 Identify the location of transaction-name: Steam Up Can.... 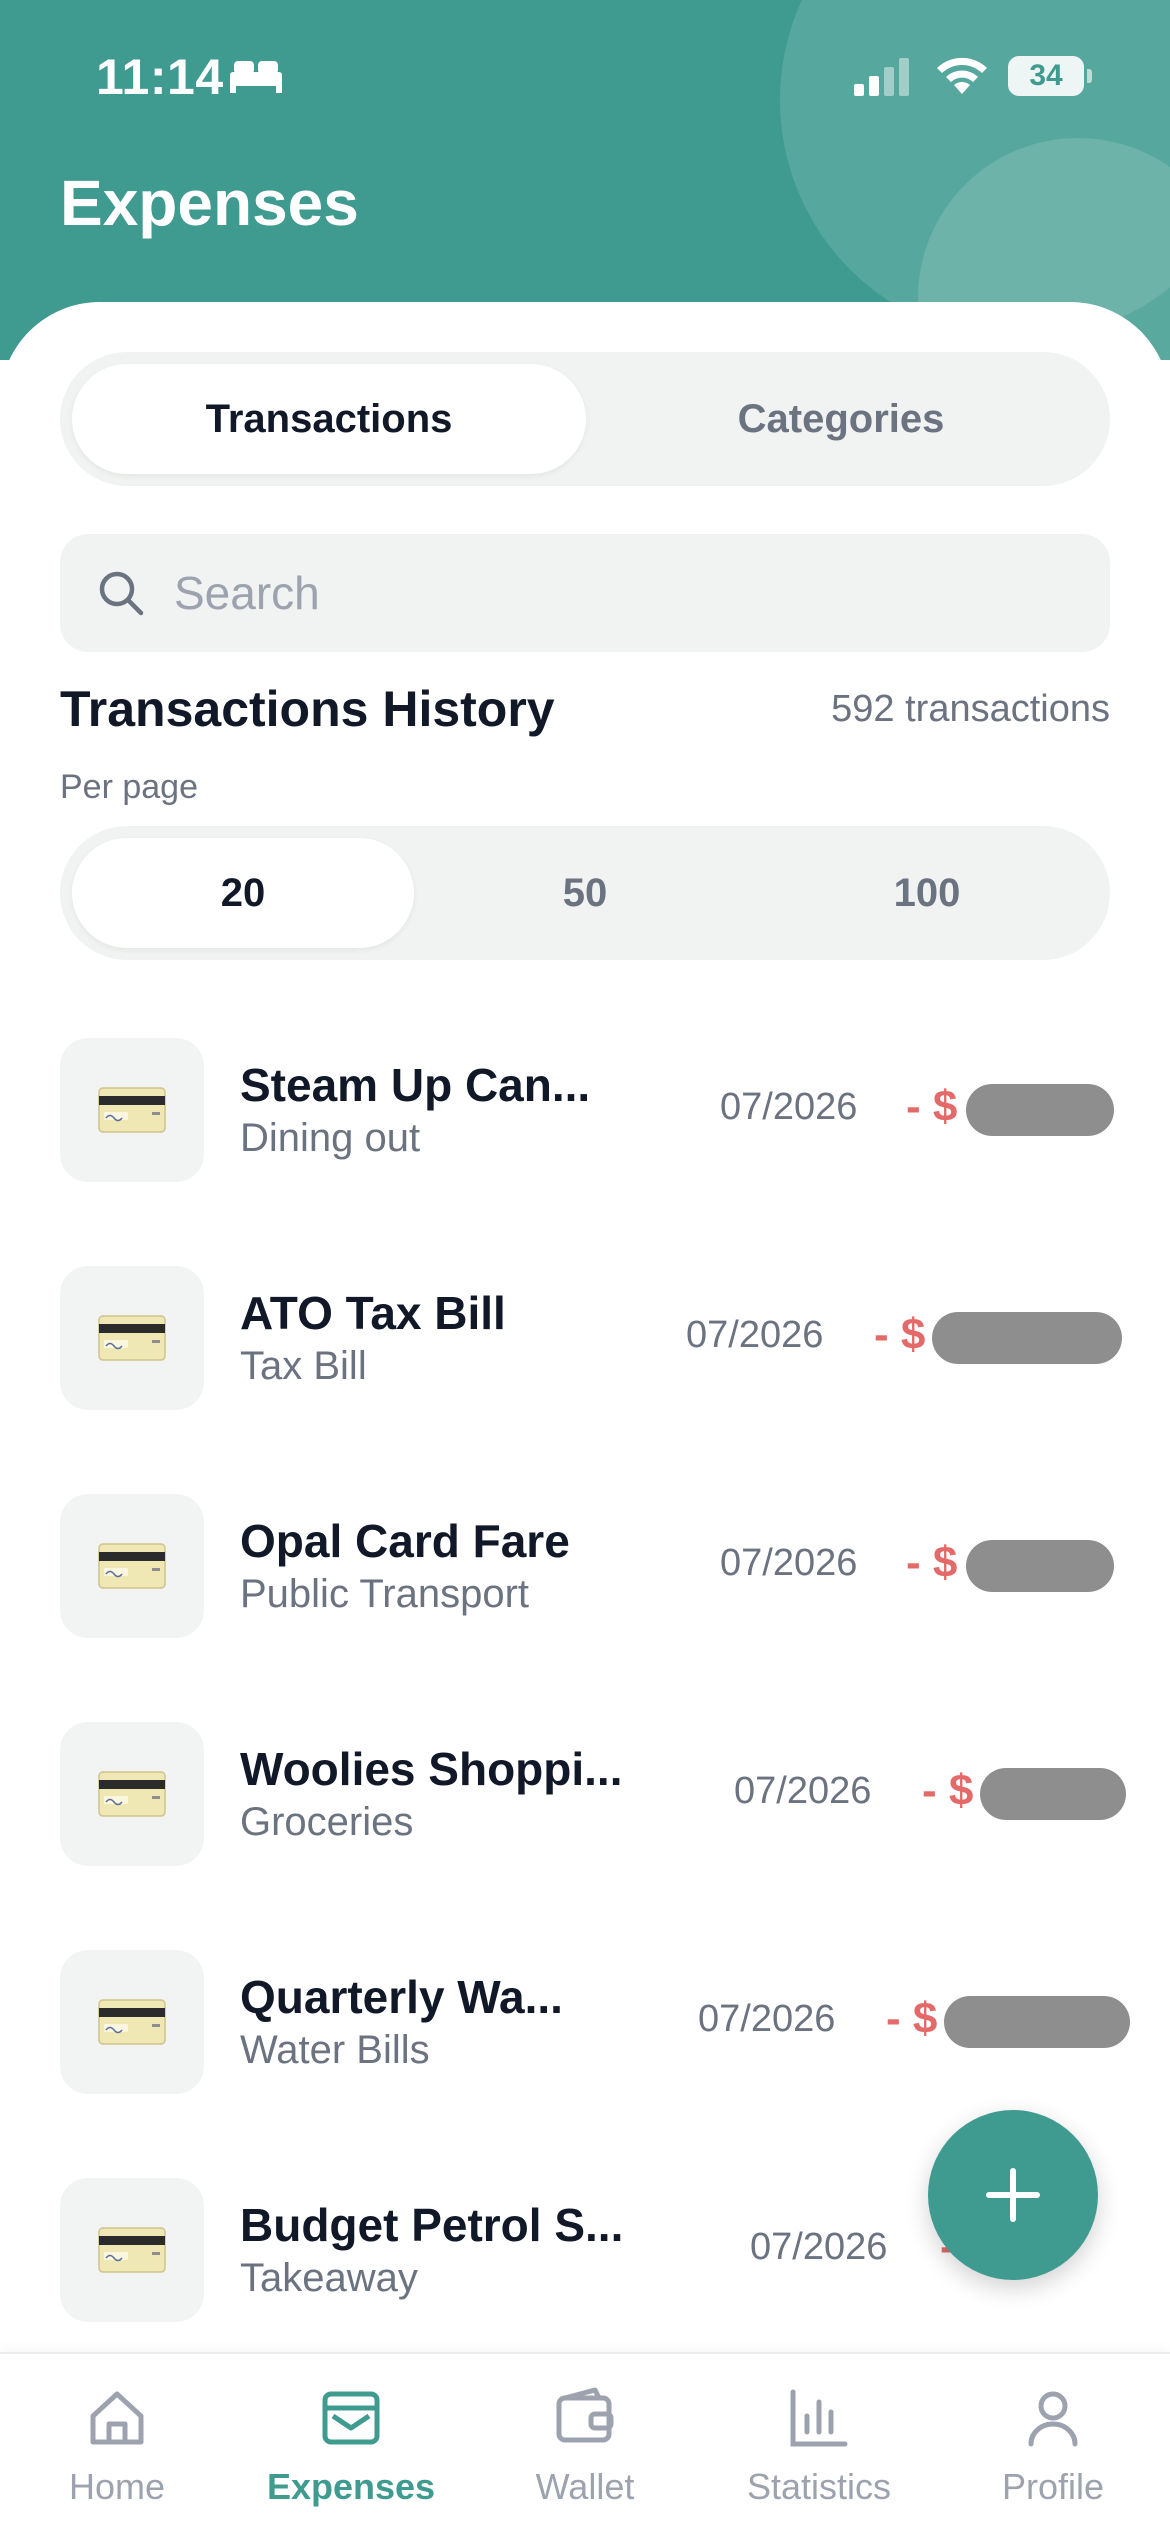
(415, 1085).